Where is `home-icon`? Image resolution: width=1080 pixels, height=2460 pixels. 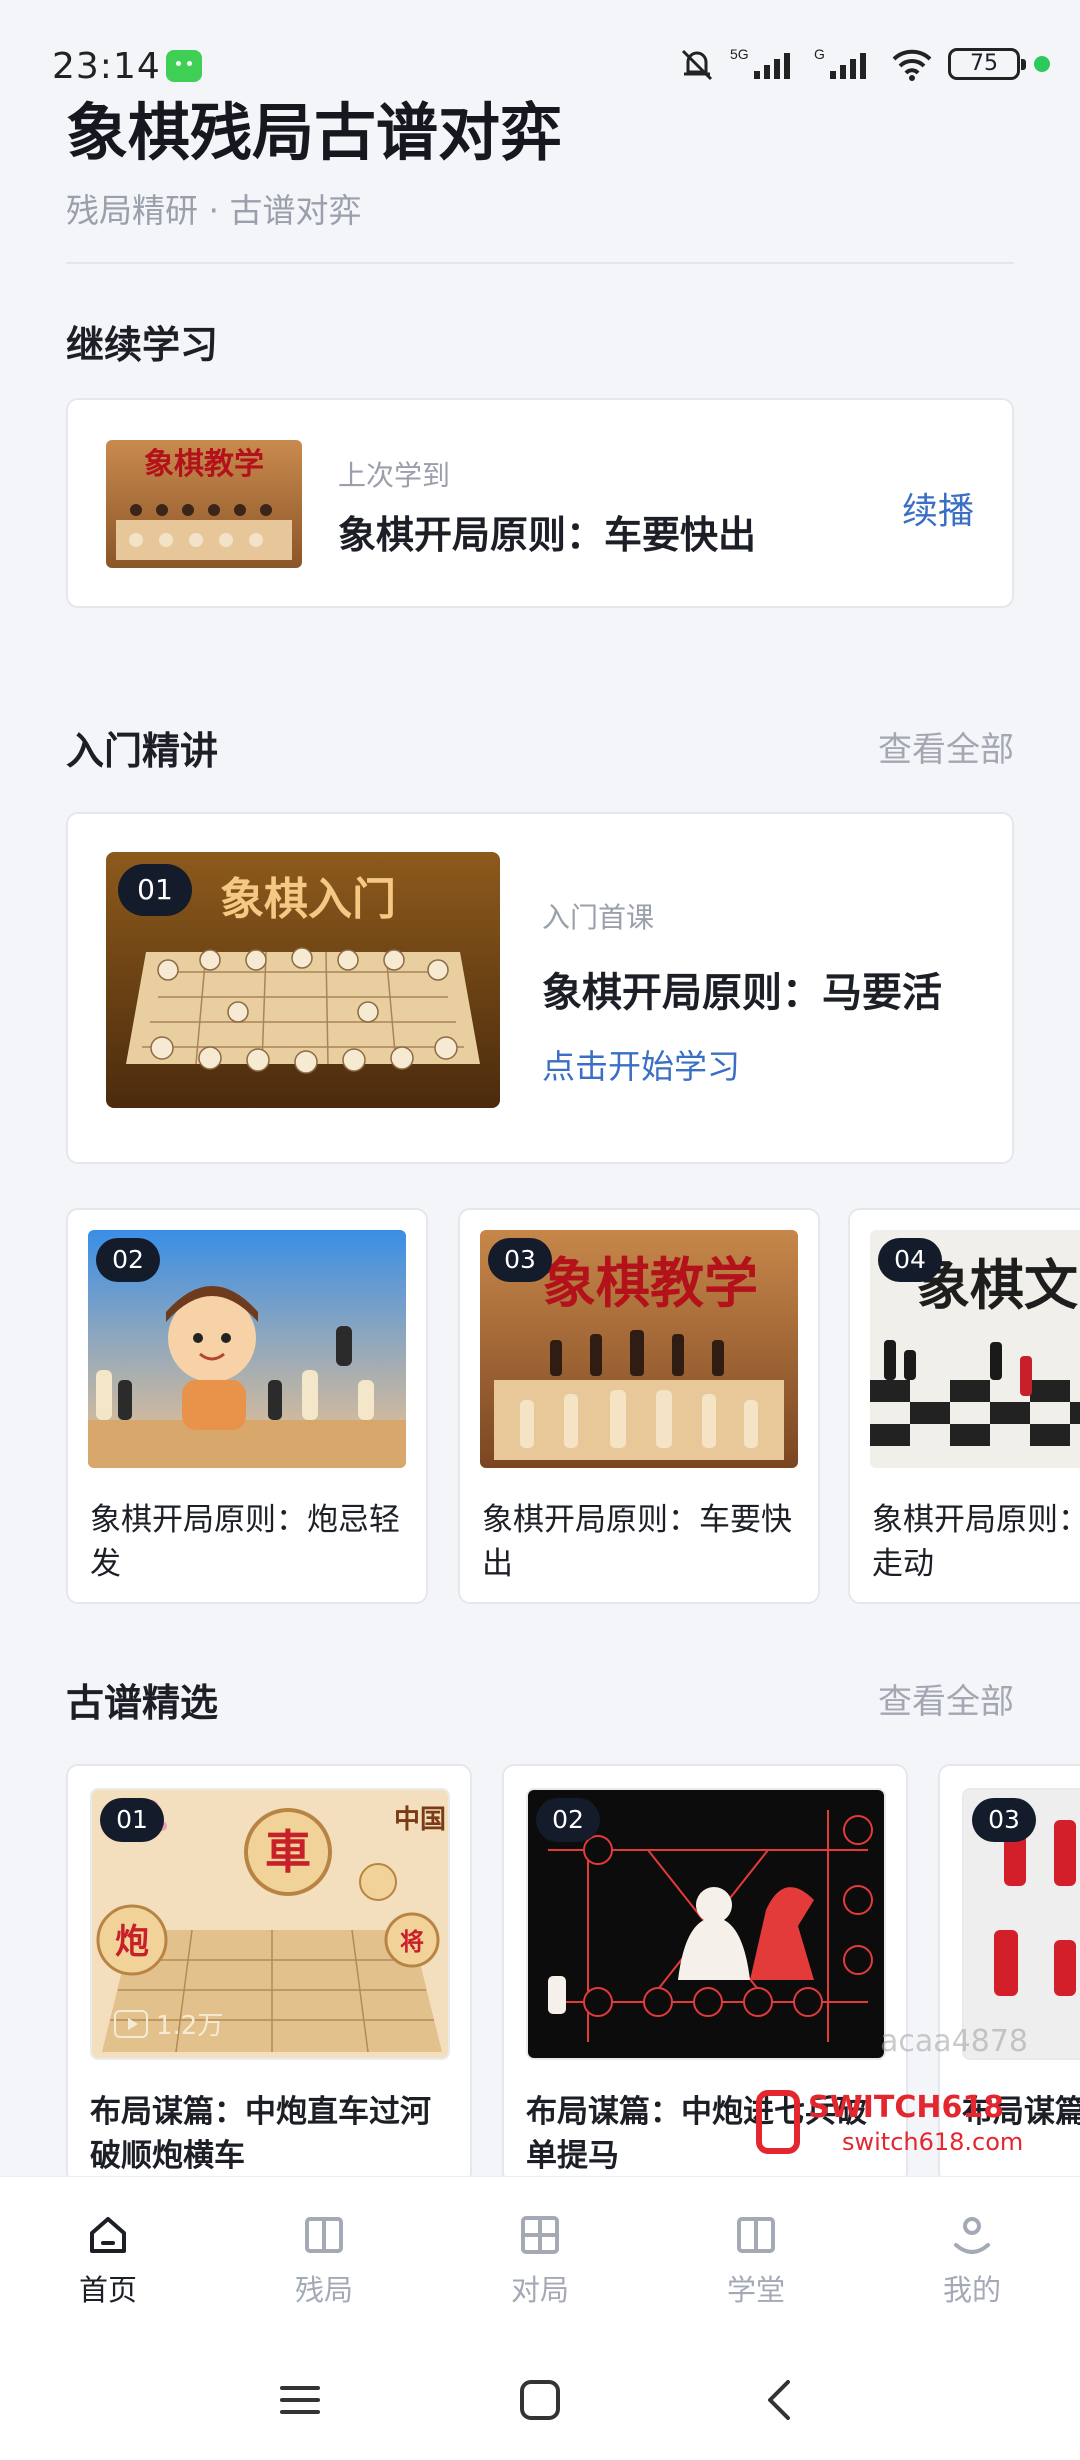 home-icon is located at coordinates (108, 2235).